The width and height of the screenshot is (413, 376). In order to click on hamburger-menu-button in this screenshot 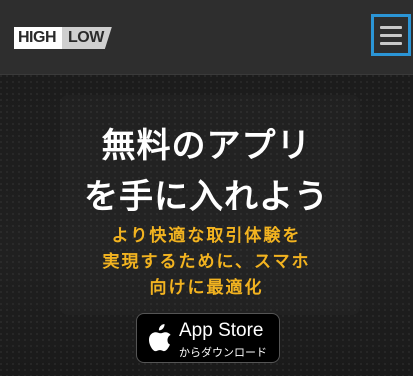, I will do `click(391, 35)`.